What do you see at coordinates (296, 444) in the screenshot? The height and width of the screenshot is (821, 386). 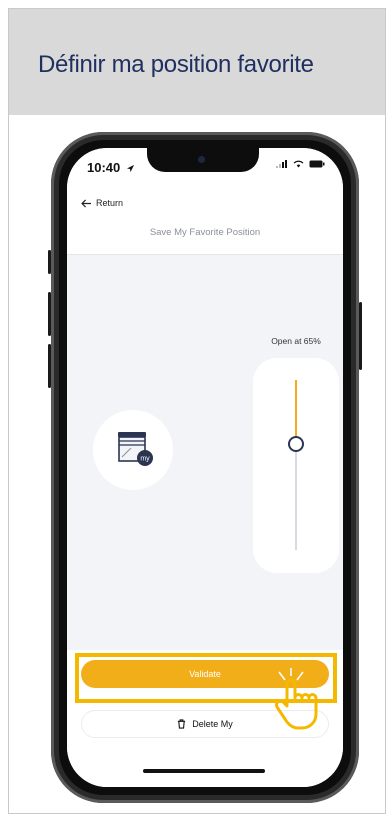 I see `slider-thumb` at bounding box center [296, 444].